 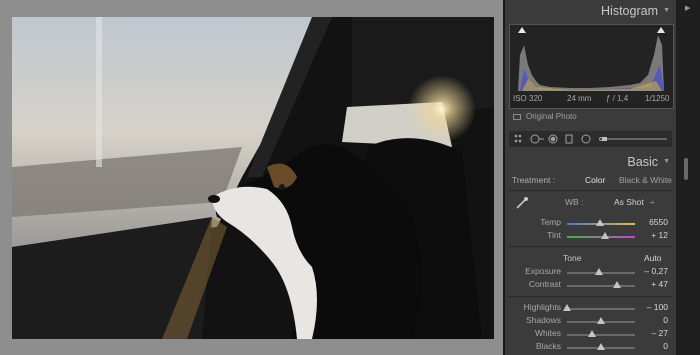 I want to click on highlight-clipping-icon, so click(x=661, y=30).